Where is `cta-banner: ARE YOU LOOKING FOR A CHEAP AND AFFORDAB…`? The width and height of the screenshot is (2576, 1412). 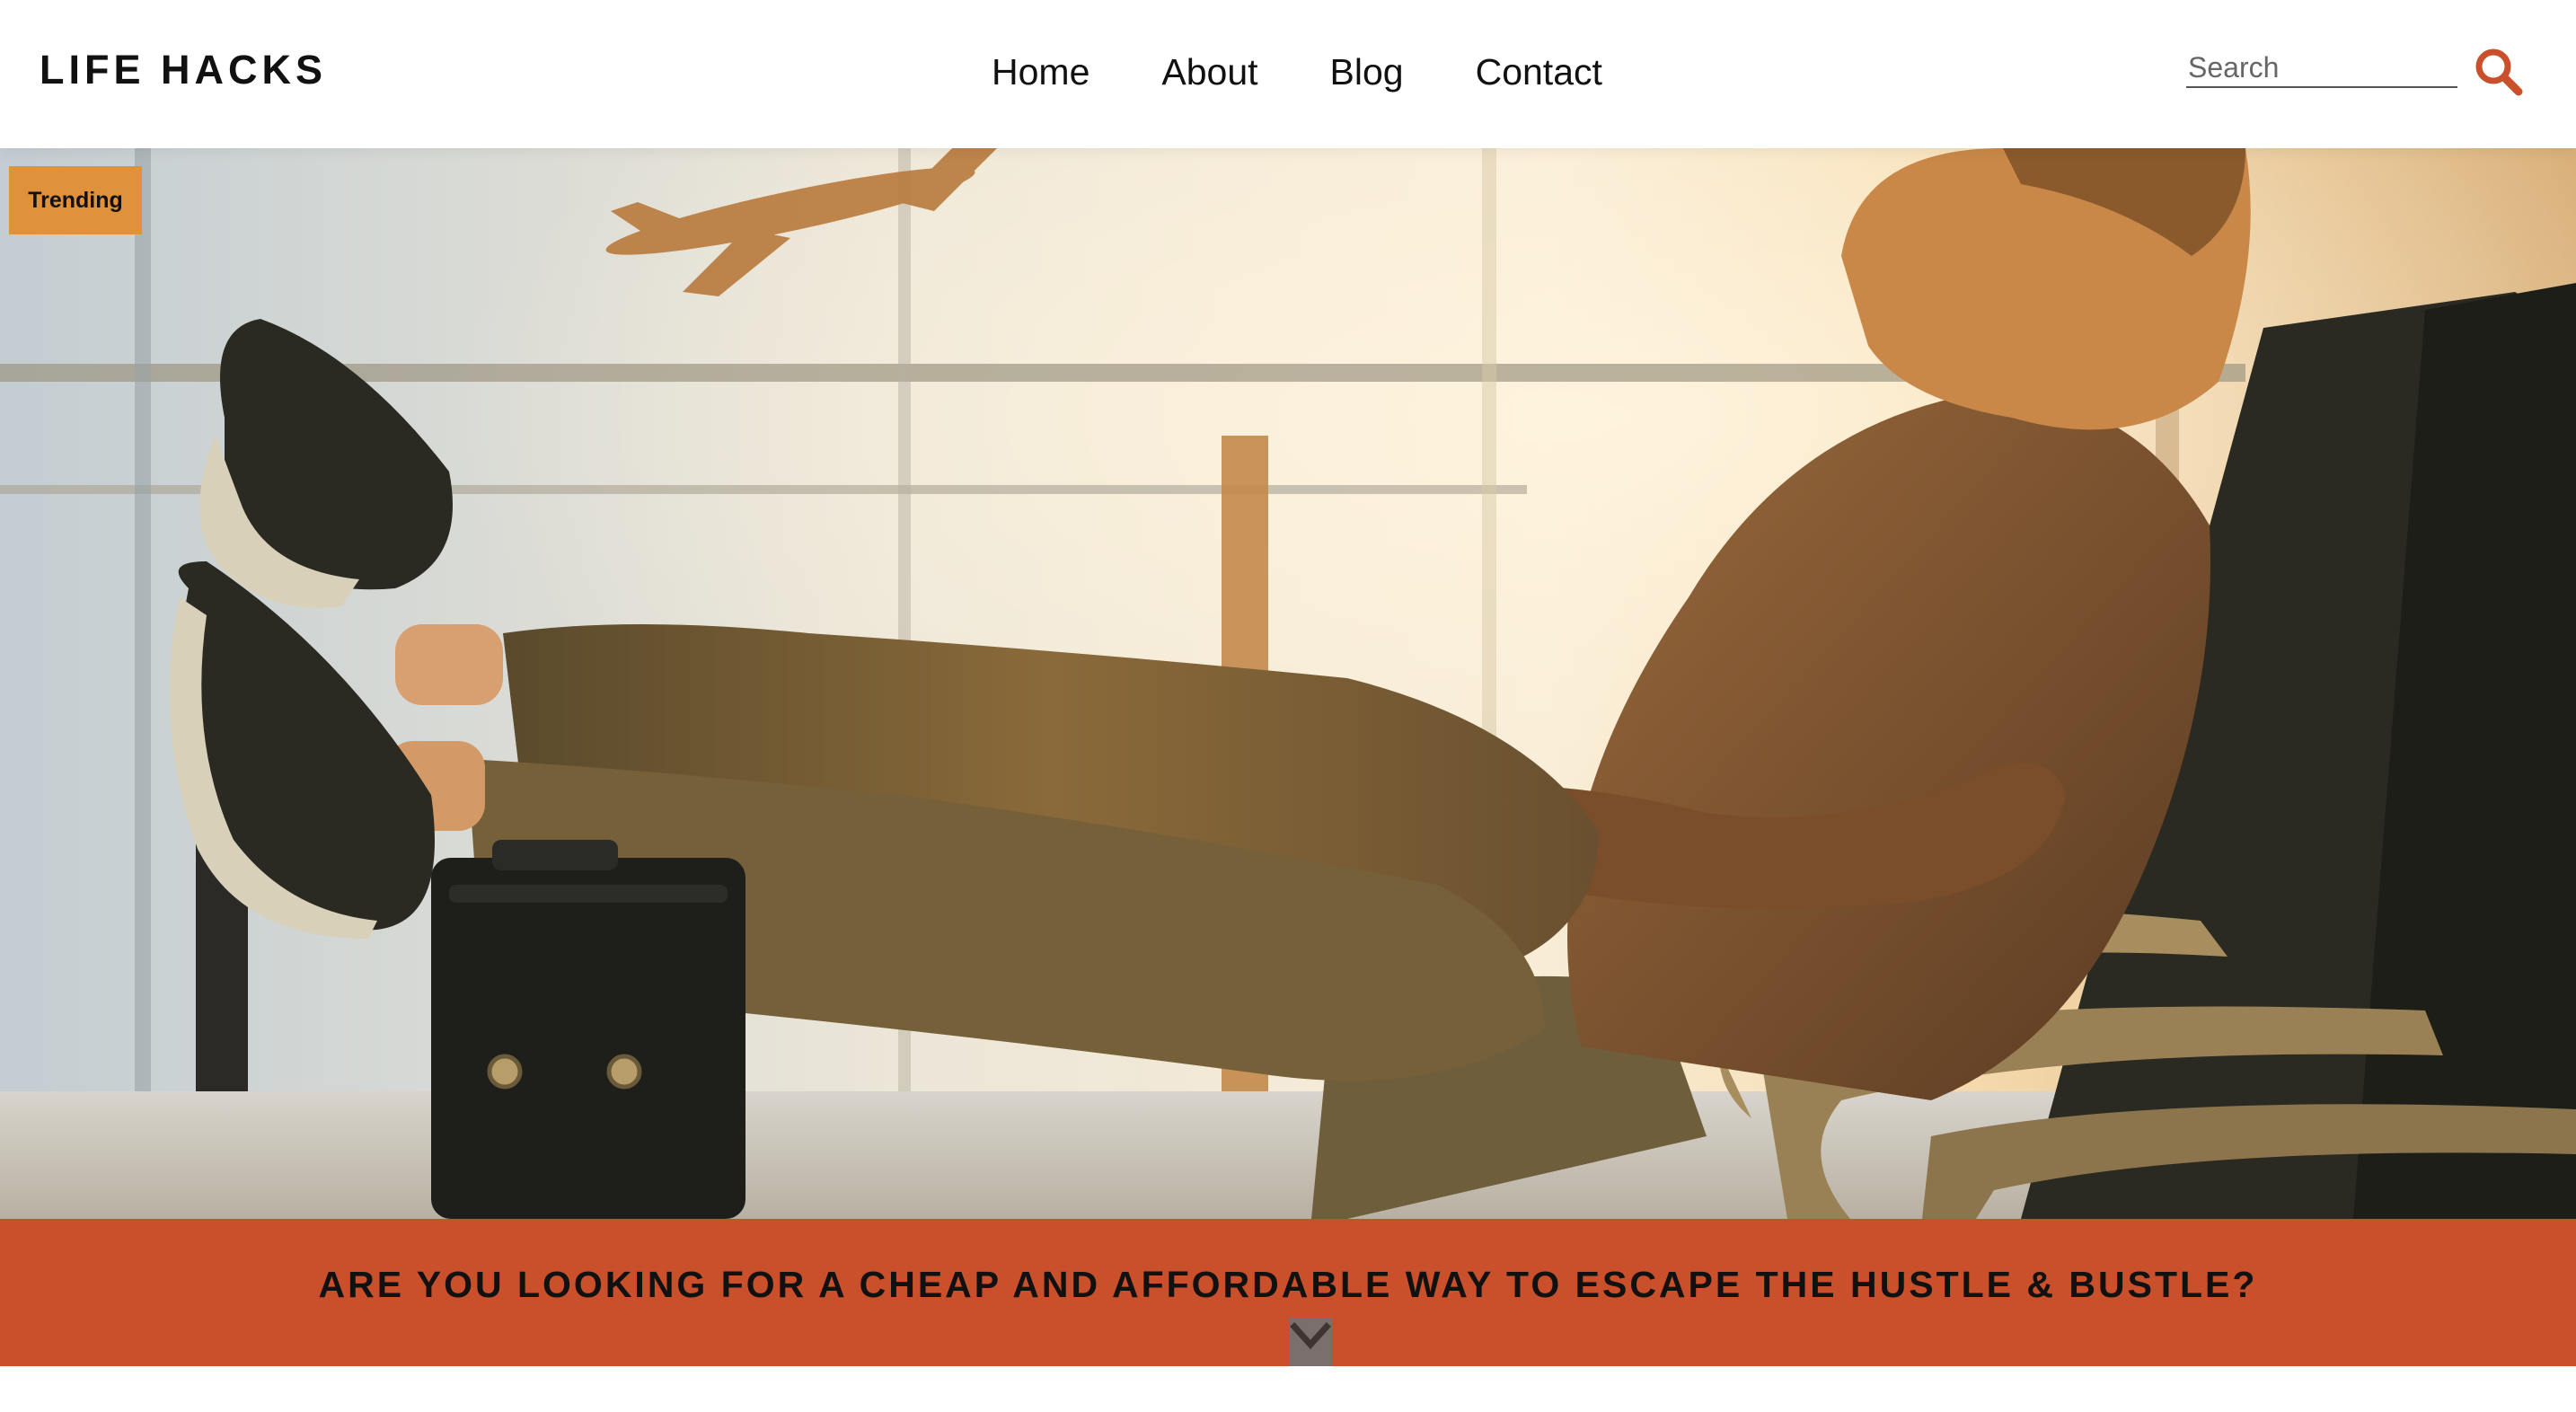 cta-banner: ARE YOU LOOKING FOR A CHEAP AND AFFORDAB… is located at coordinates (1288, 1292).